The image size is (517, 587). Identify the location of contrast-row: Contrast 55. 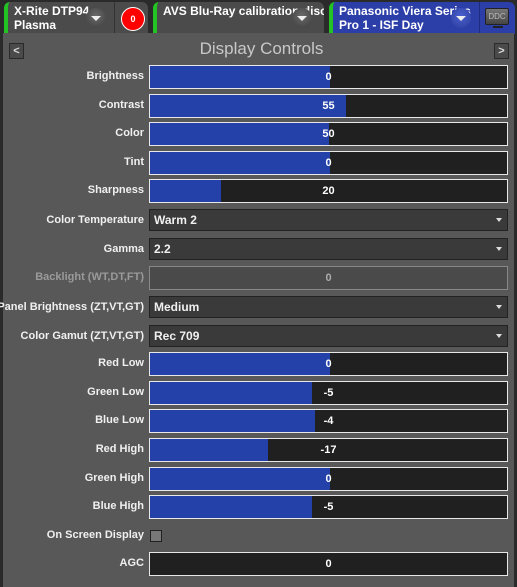
(258, 106).